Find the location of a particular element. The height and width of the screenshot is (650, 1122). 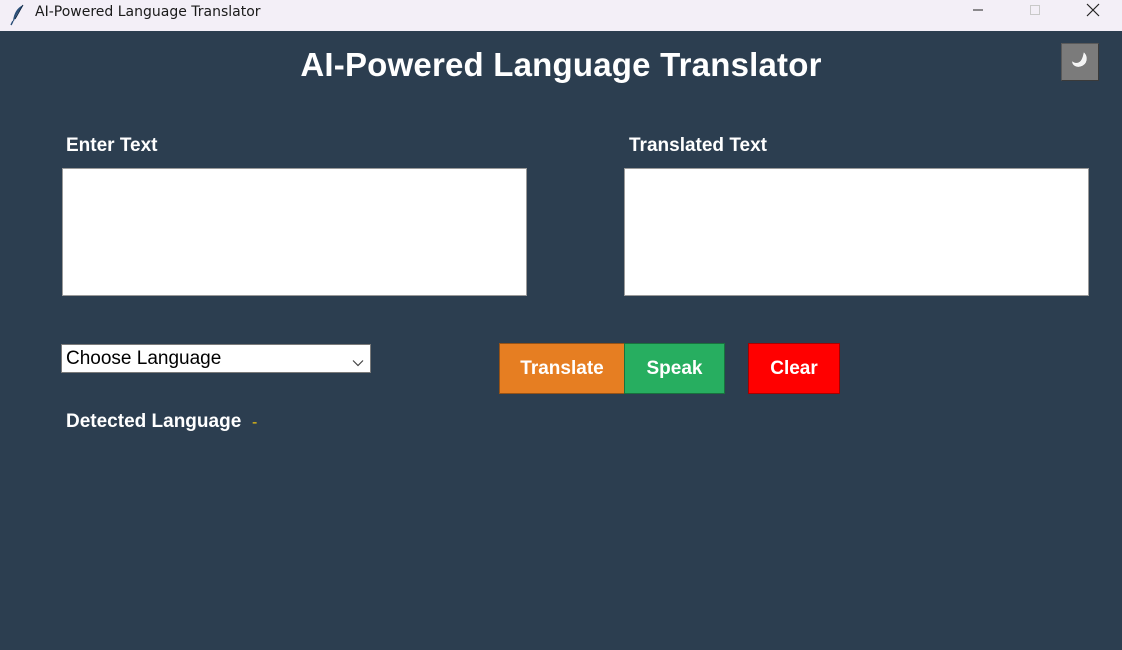

close-button is located at coordinates (1093, 12).